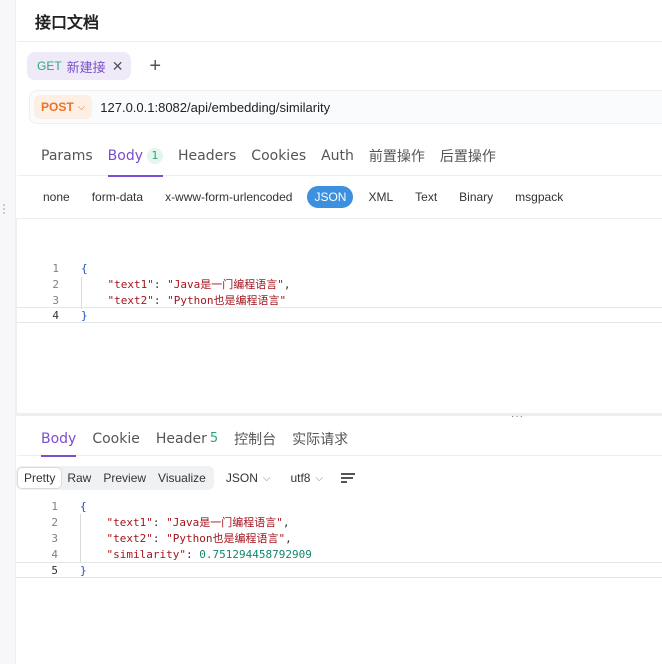 This screenshot has height=664, width=662. I want to click on code-line-current: 5 }, so click(339, 570).